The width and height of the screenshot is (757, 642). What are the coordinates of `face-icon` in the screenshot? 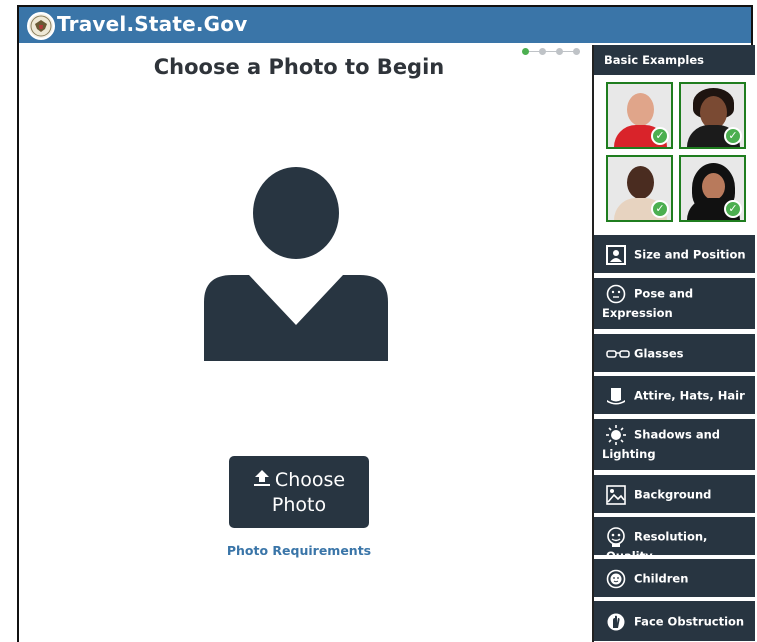 It's located at (616, 294).